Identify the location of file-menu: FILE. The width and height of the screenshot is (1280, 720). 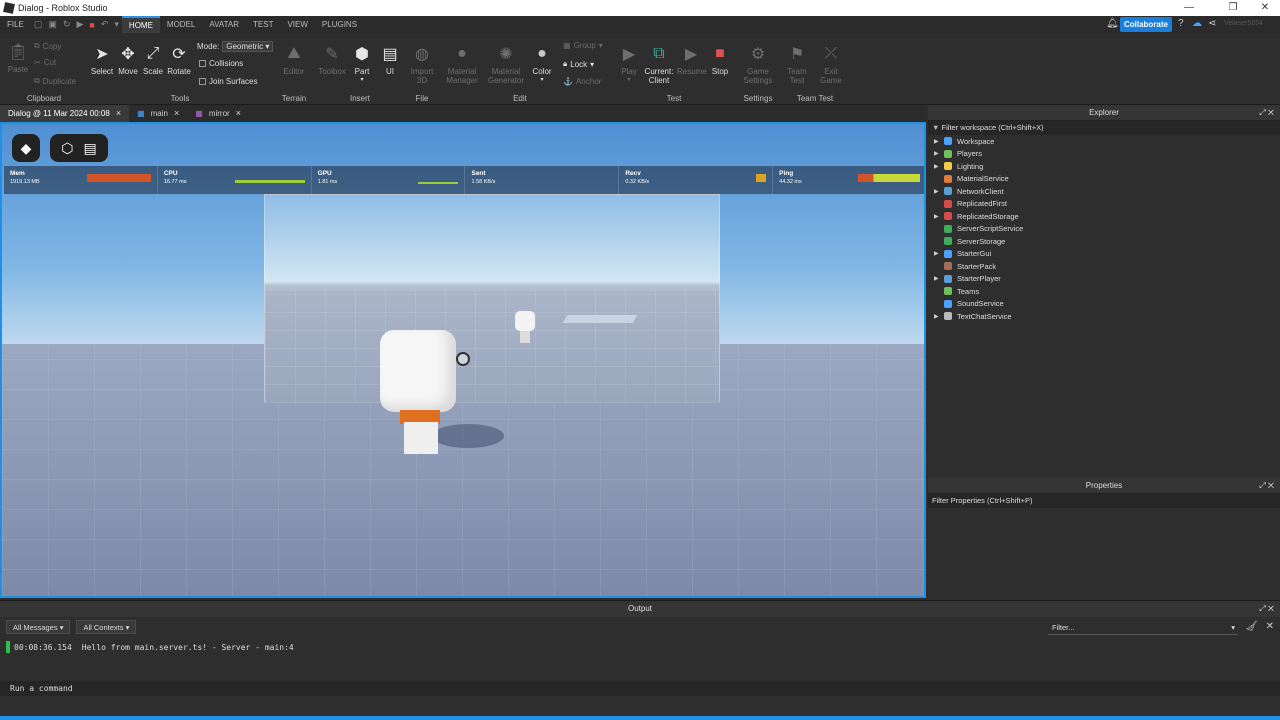
(15, 24).